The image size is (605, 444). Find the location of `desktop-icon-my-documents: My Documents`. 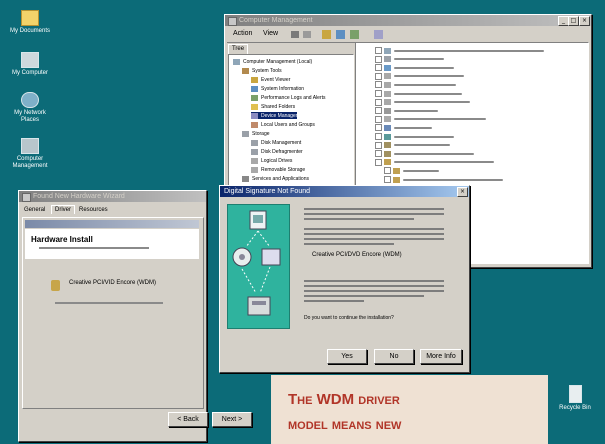

desktop-icon-my-documents: My Documents is located at coordinates (30, 22).